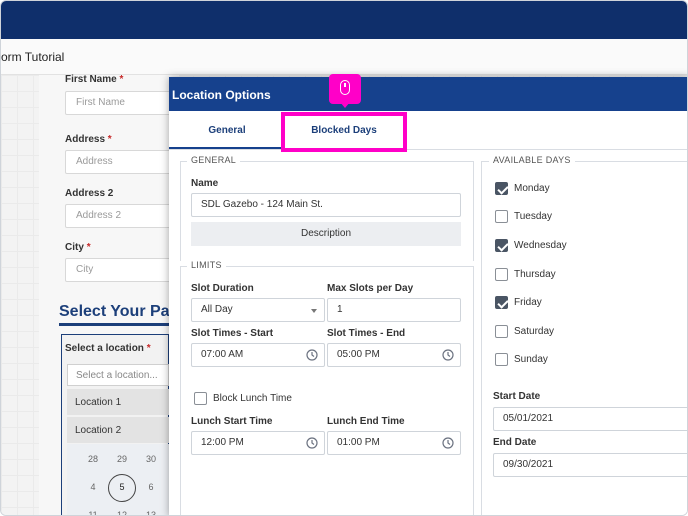 Image resolution: width=688 pixels, height=516 pixels. Describe the element at coordinates (344, 132) in the screenshot. I see `click-target-highlight` at that location.